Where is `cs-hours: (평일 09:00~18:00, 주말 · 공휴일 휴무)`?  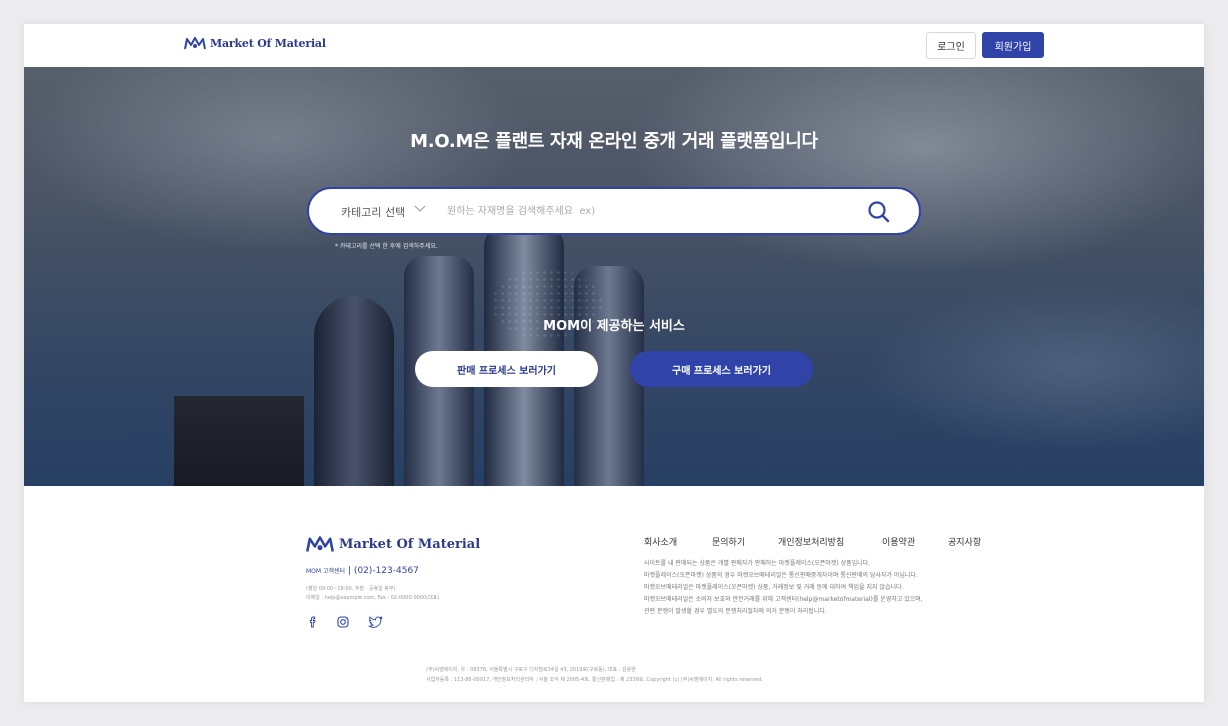 cs-hours: (평일 09:00~18:00, 주말 · 공휴일 휴무) is located at coordinates (351, 589).